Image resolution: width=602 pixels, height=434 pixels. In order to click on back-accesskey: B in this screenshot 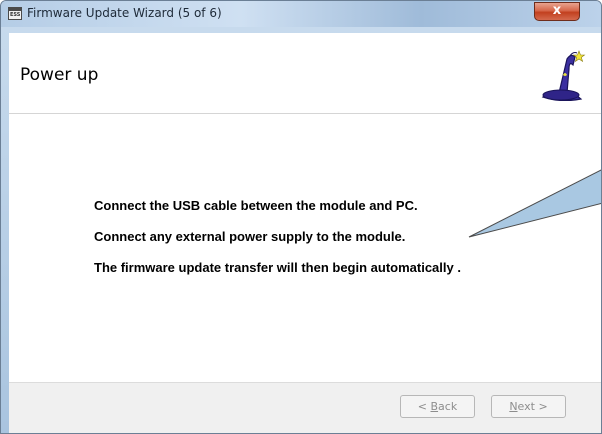, I will do `click(434, 406)`.